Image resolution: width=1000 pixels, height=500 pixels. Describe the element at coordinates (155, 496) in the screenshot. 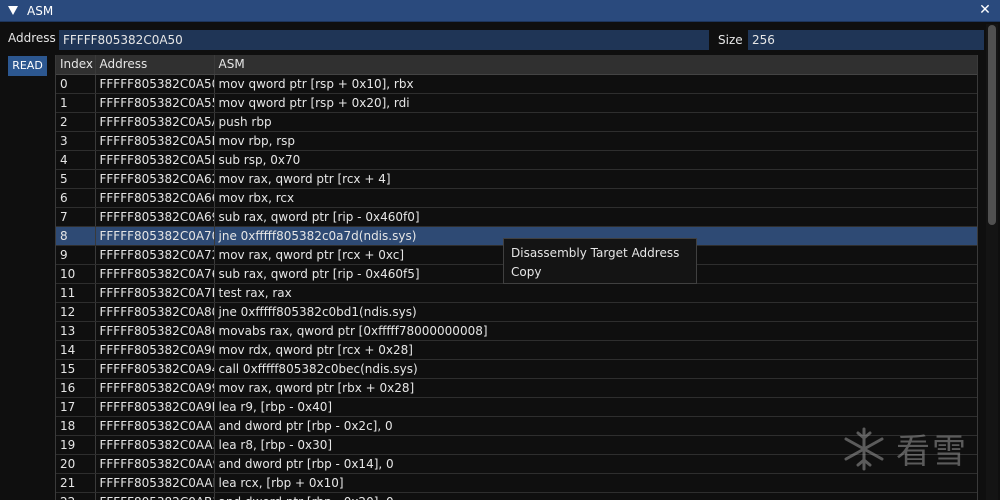

I see `cell-address: FFFFF805382C0AB1` at that location.